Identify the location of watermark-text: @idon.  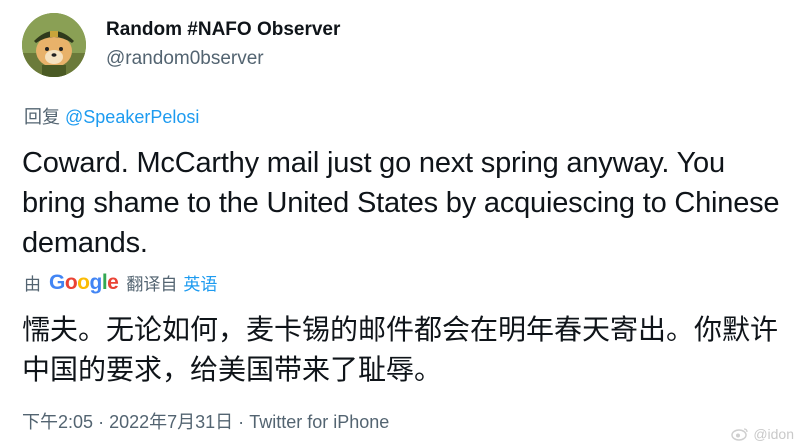
(773, 434).